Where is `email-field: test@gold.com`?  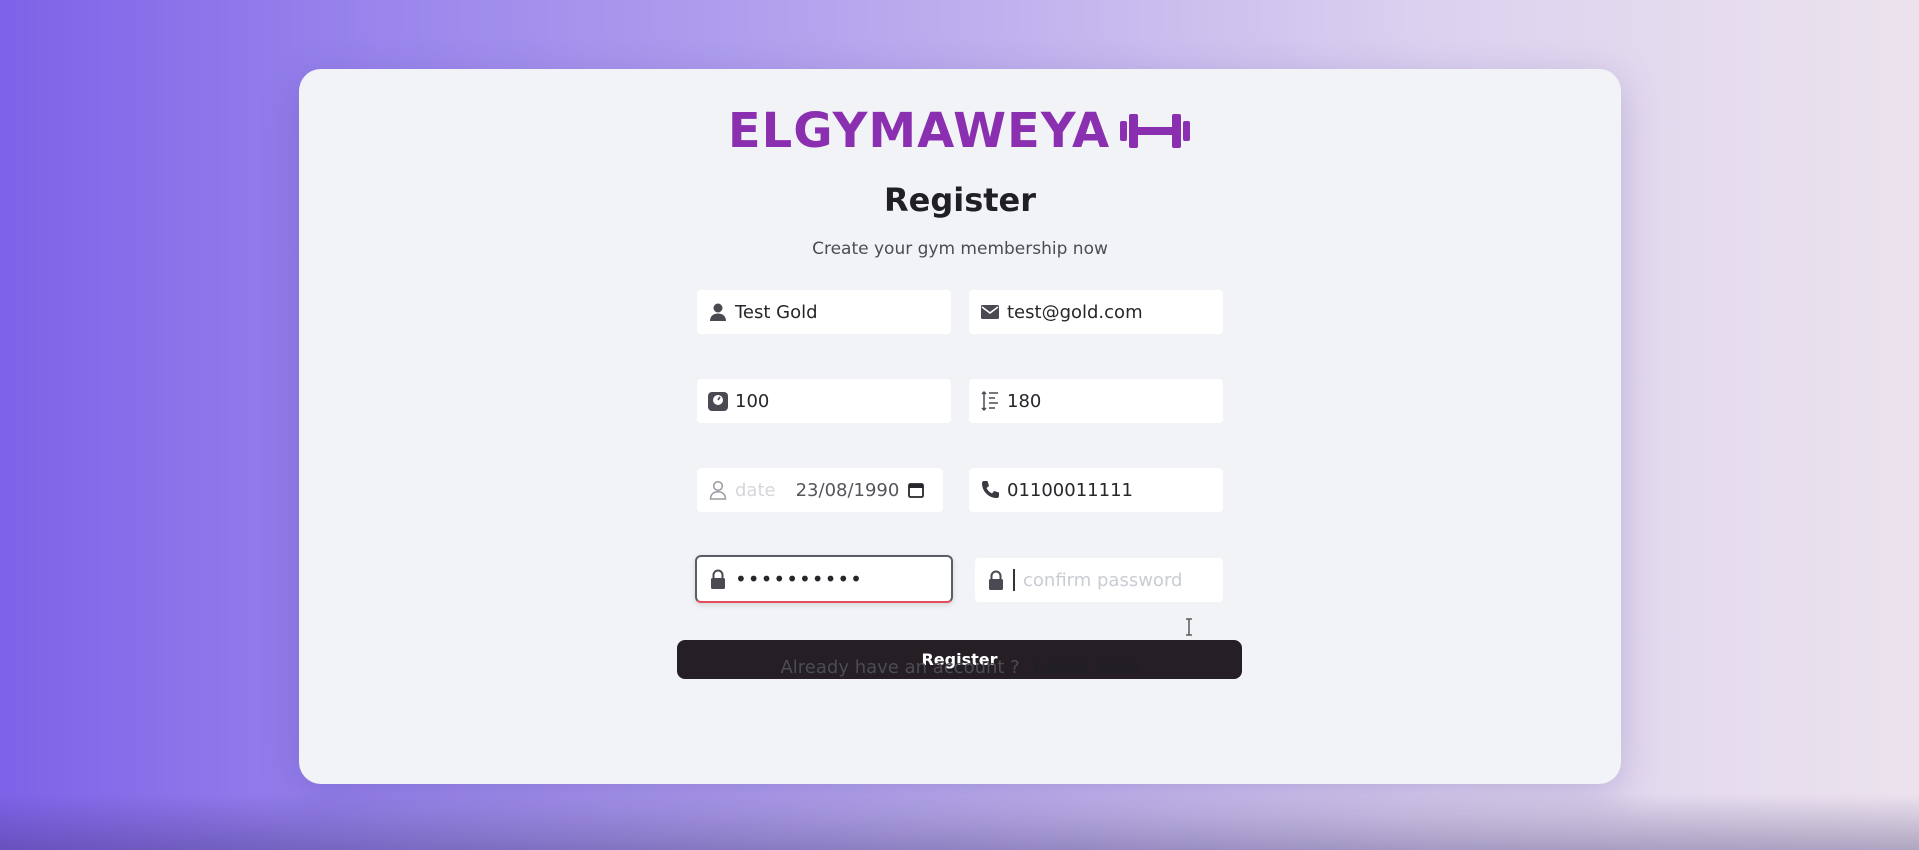
email-field: test@gold.com is located at coordinates (1096, 312).